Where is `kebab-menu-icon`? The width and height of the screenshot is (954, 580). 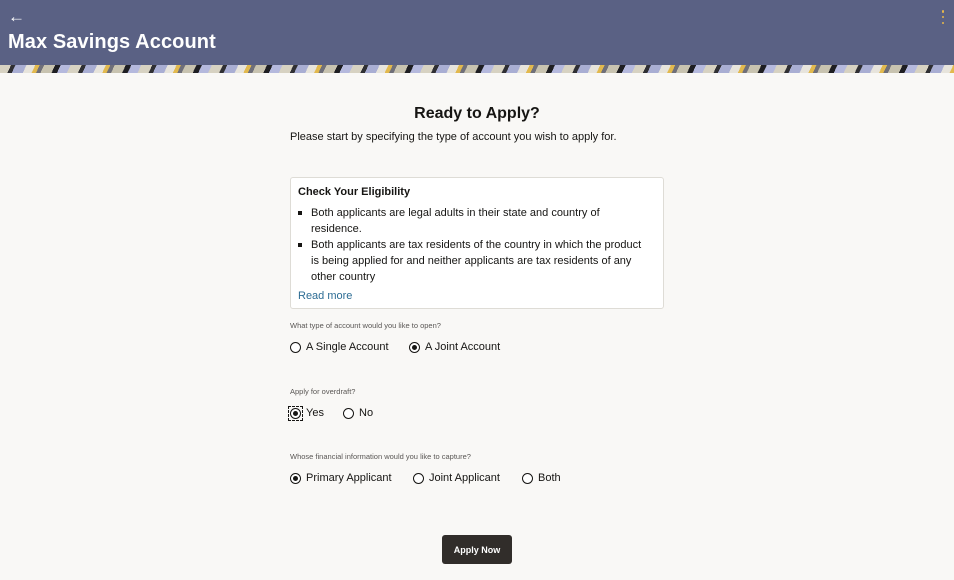 kebab-menu-icon is located at coordinates (943, 17).